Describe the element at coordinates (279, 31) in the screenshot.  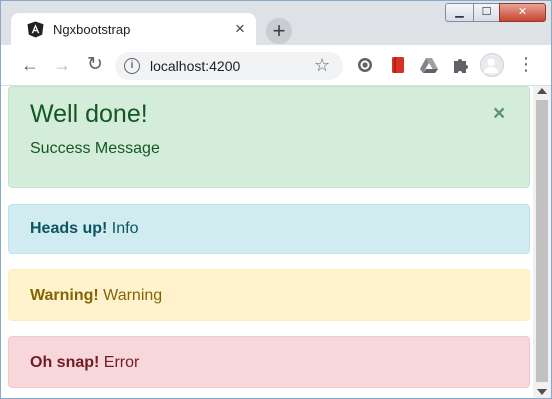
I see `new-tab-button: +` at that location.